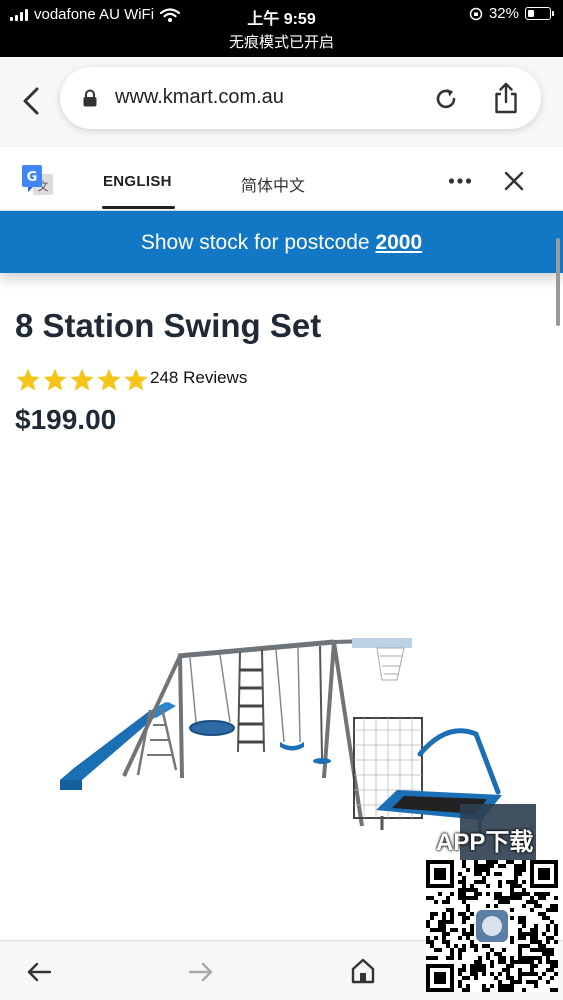 The image size is (563, 1000). I want to click on nav-back-icon, so click(39, 972).